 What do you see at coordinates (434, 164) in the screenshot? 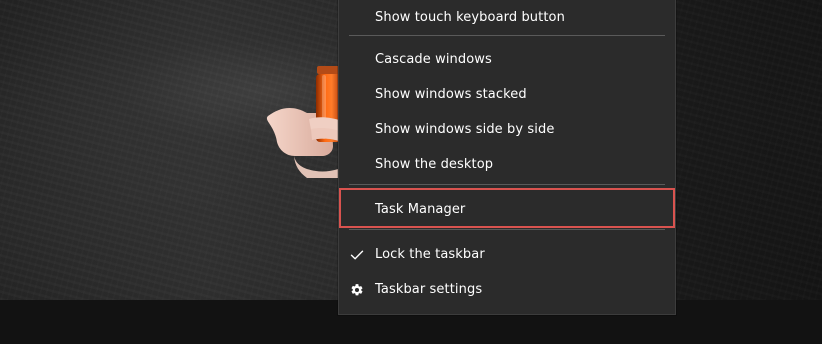
I see `menu-item-label: Show the desktop` at bounding box center [434, 164].